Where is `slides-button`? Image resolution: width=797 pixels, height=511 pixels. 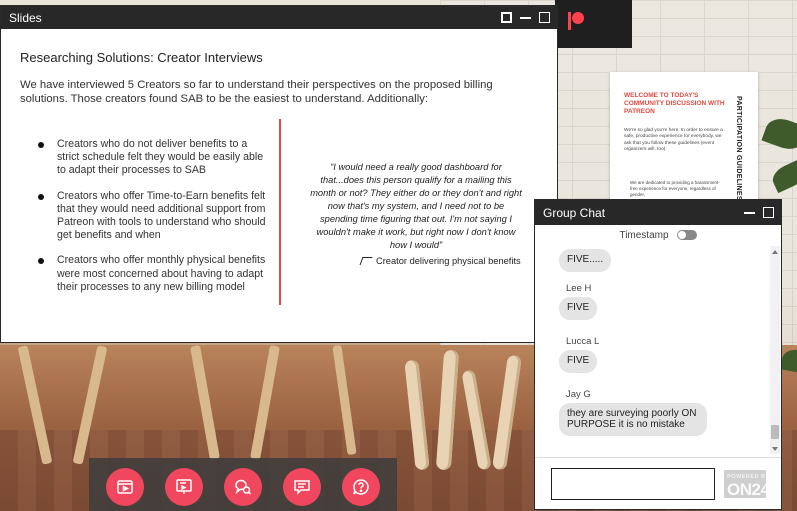
slides-button is located at coordinates (184, 487).